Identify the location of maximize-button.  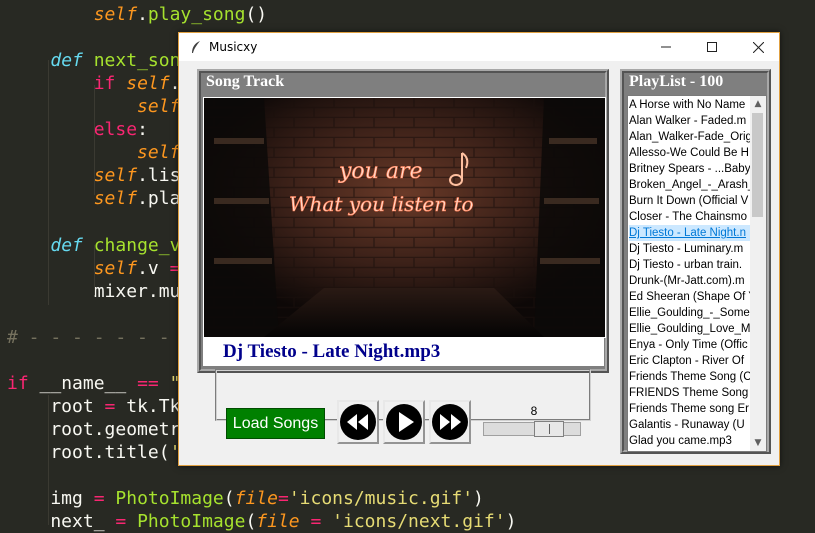
(712, 47).